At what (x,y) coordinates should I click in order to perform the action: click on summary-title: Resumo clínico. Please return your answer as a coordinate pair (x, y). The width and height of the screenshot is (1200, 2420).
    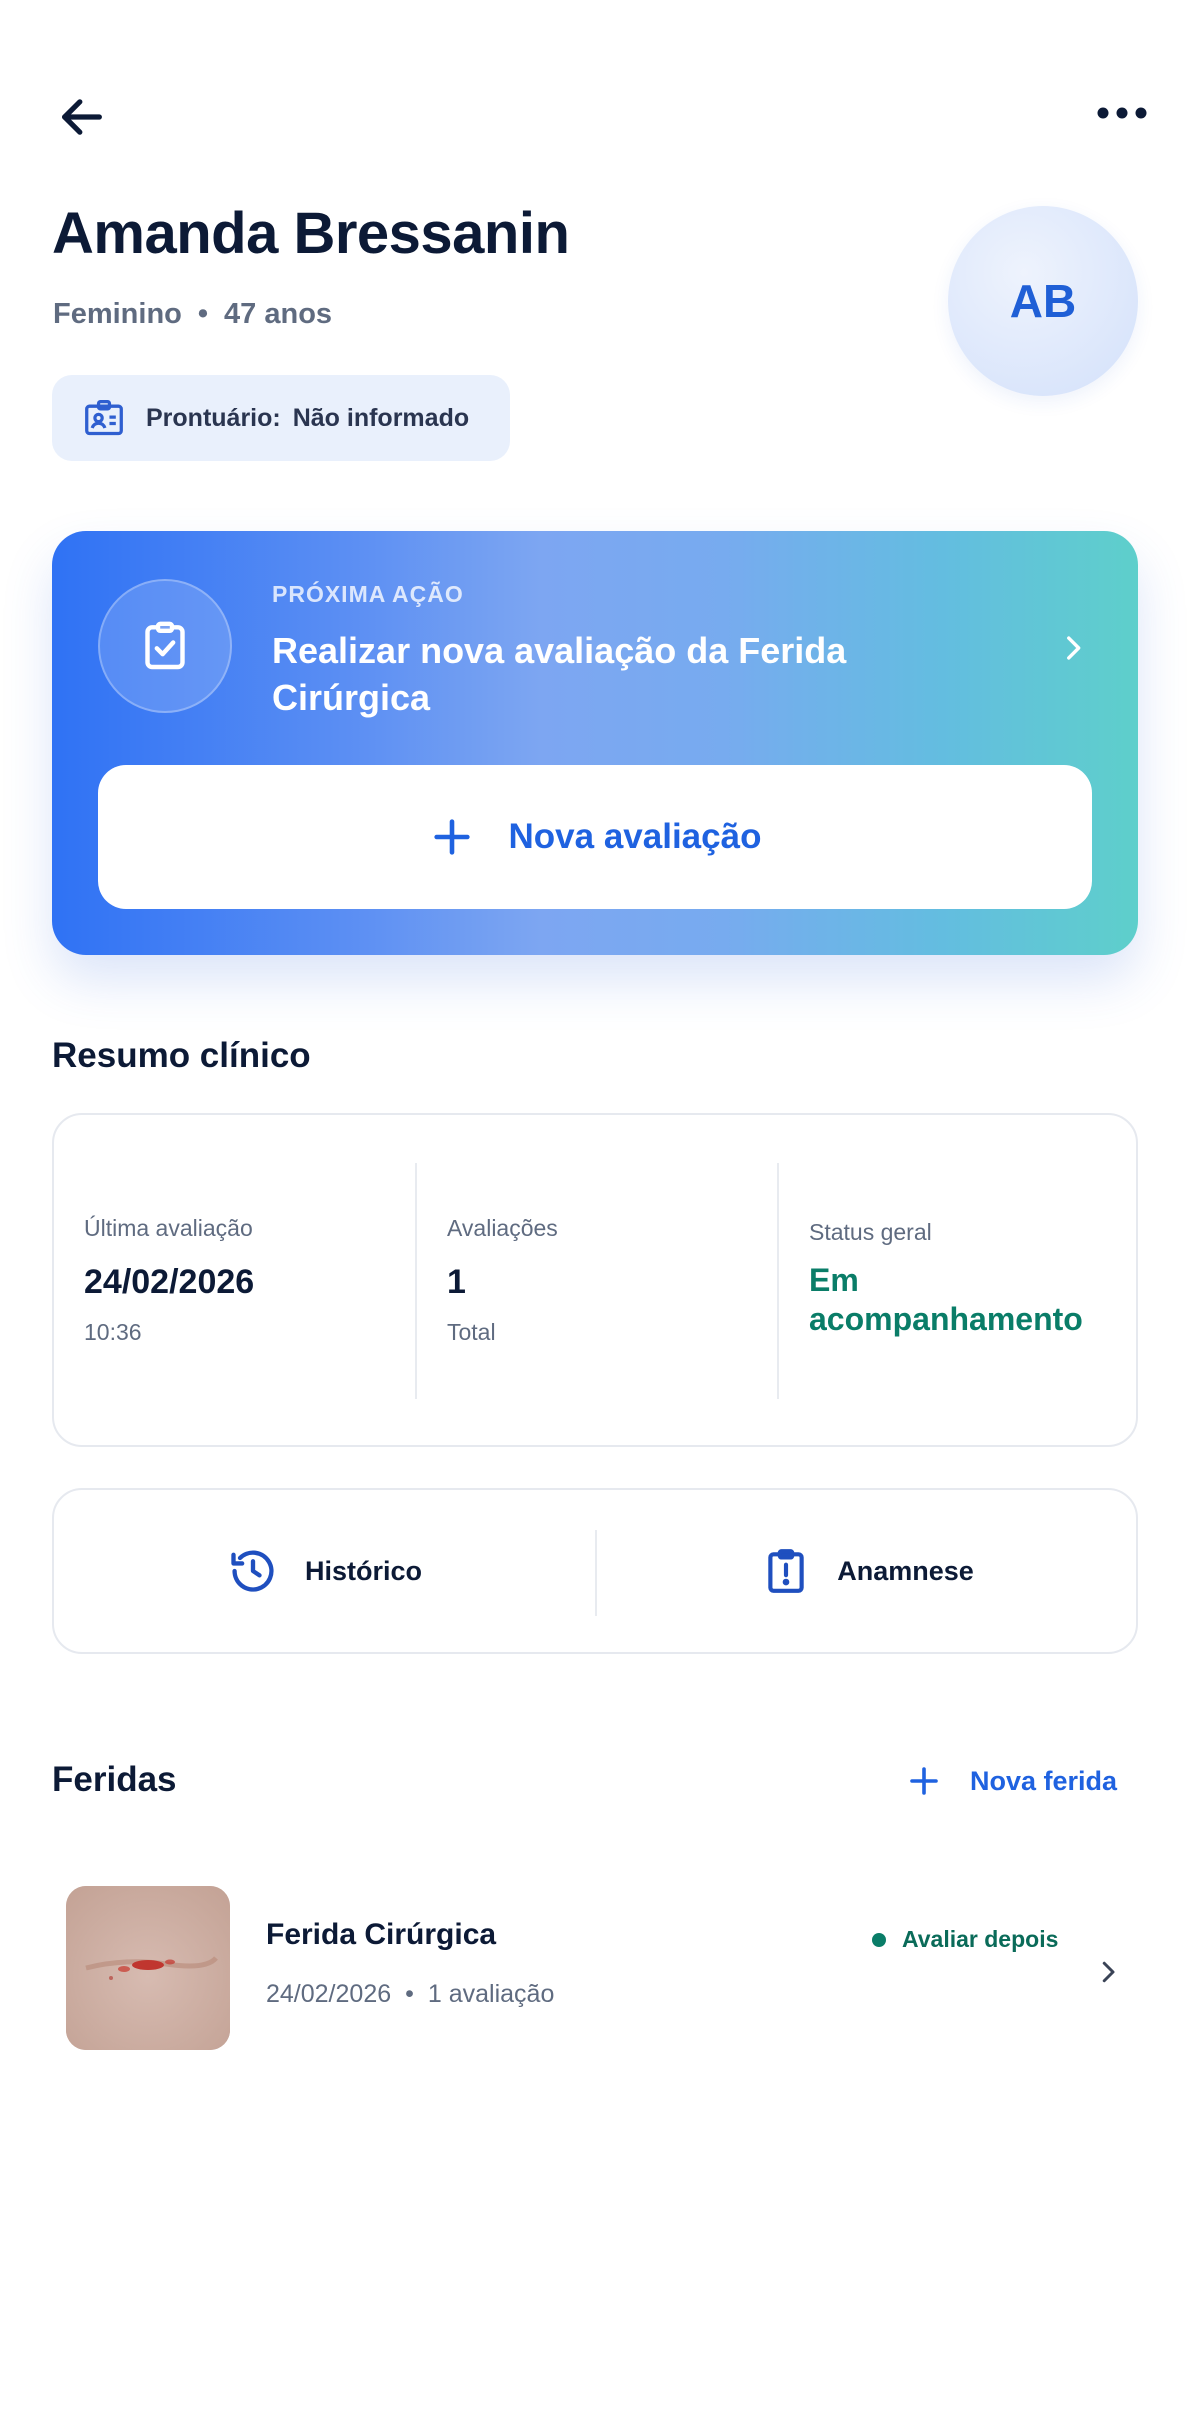
    Looking at the image, I should click on (181, 1055).